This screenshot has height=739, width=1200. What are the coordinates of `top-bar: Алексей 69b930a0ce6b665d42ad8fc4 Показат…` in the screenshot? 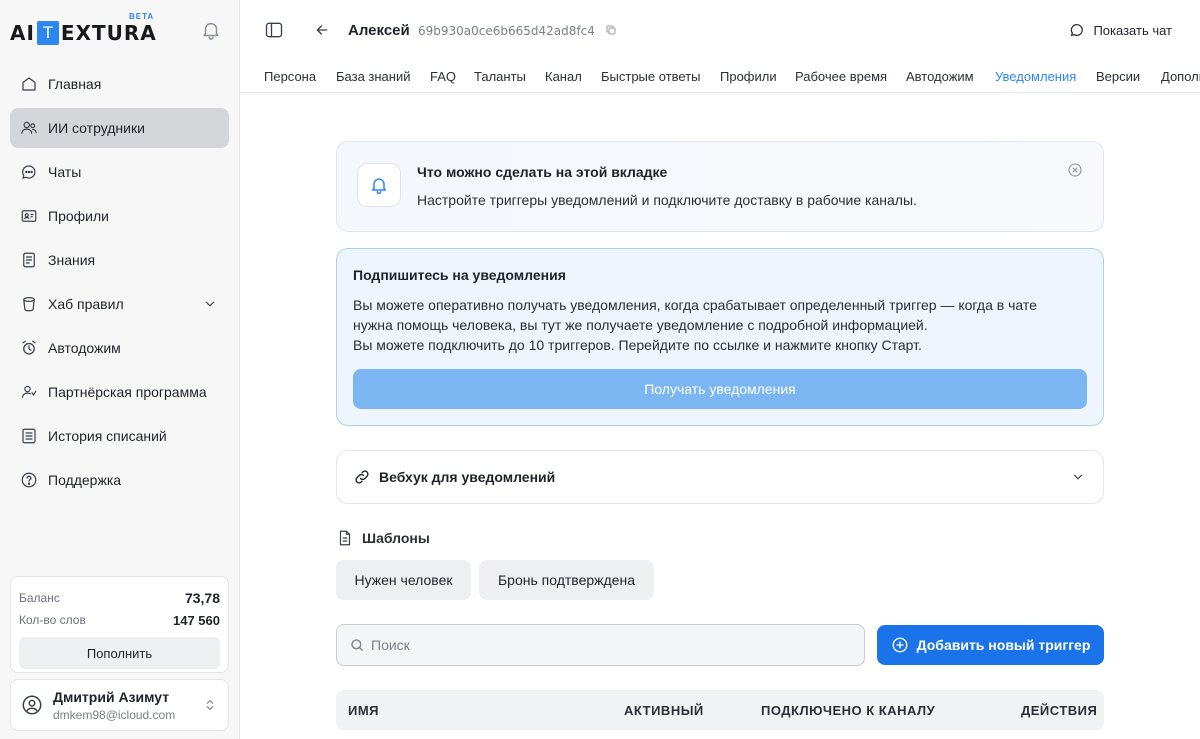 It's located at (720, 30).